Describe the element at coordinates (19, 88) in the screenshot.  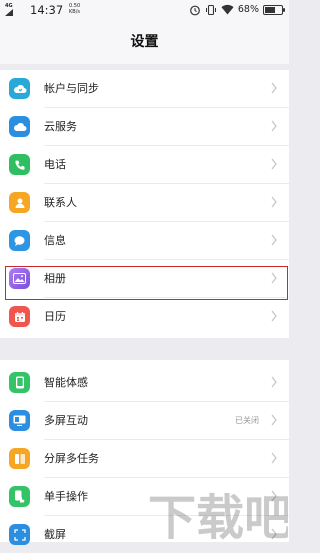
I see `account-sync-icon` at that location.